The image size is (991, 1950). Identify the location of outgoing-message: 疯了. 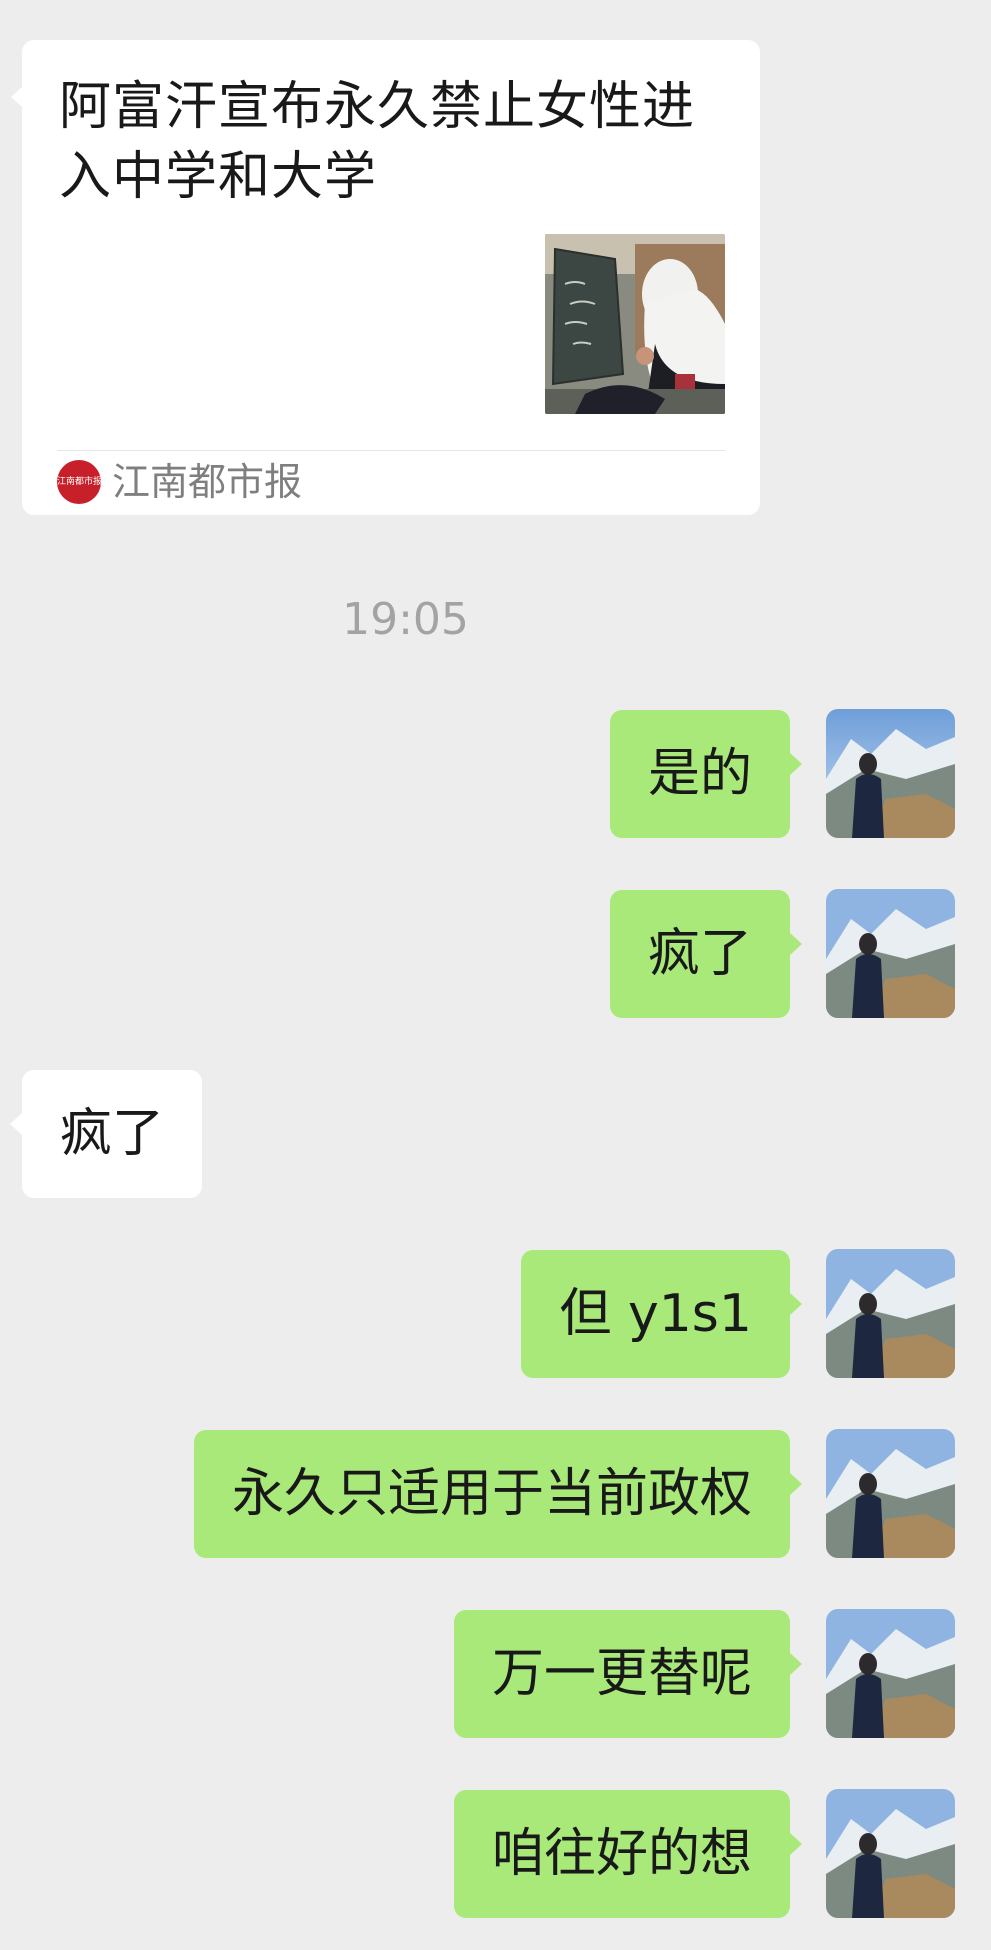
(705, 954).